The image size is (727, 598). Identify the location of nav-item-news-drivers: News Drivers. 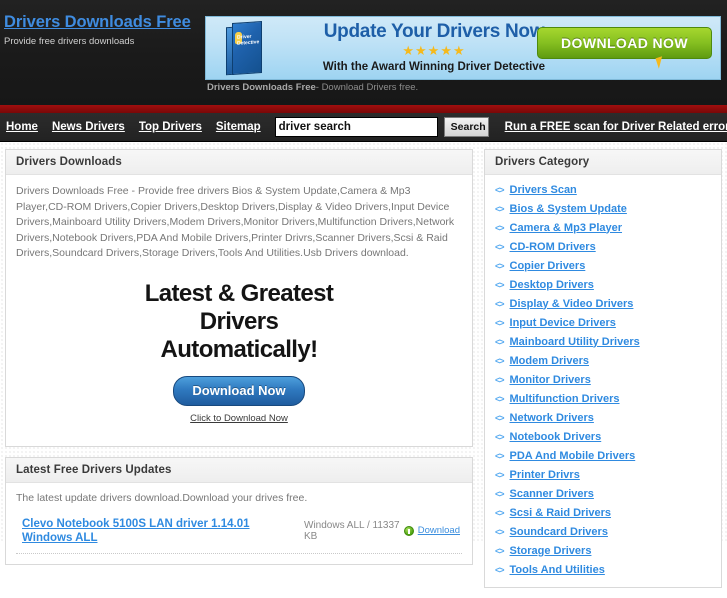
(88, 127).